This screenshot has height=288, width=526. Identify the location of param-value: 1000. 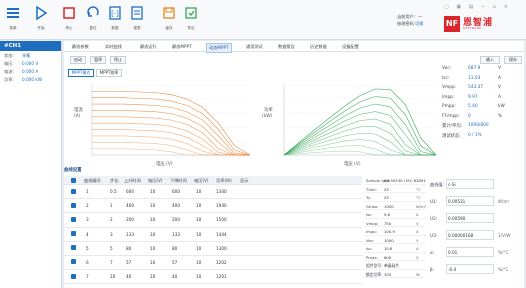
(389, 206).